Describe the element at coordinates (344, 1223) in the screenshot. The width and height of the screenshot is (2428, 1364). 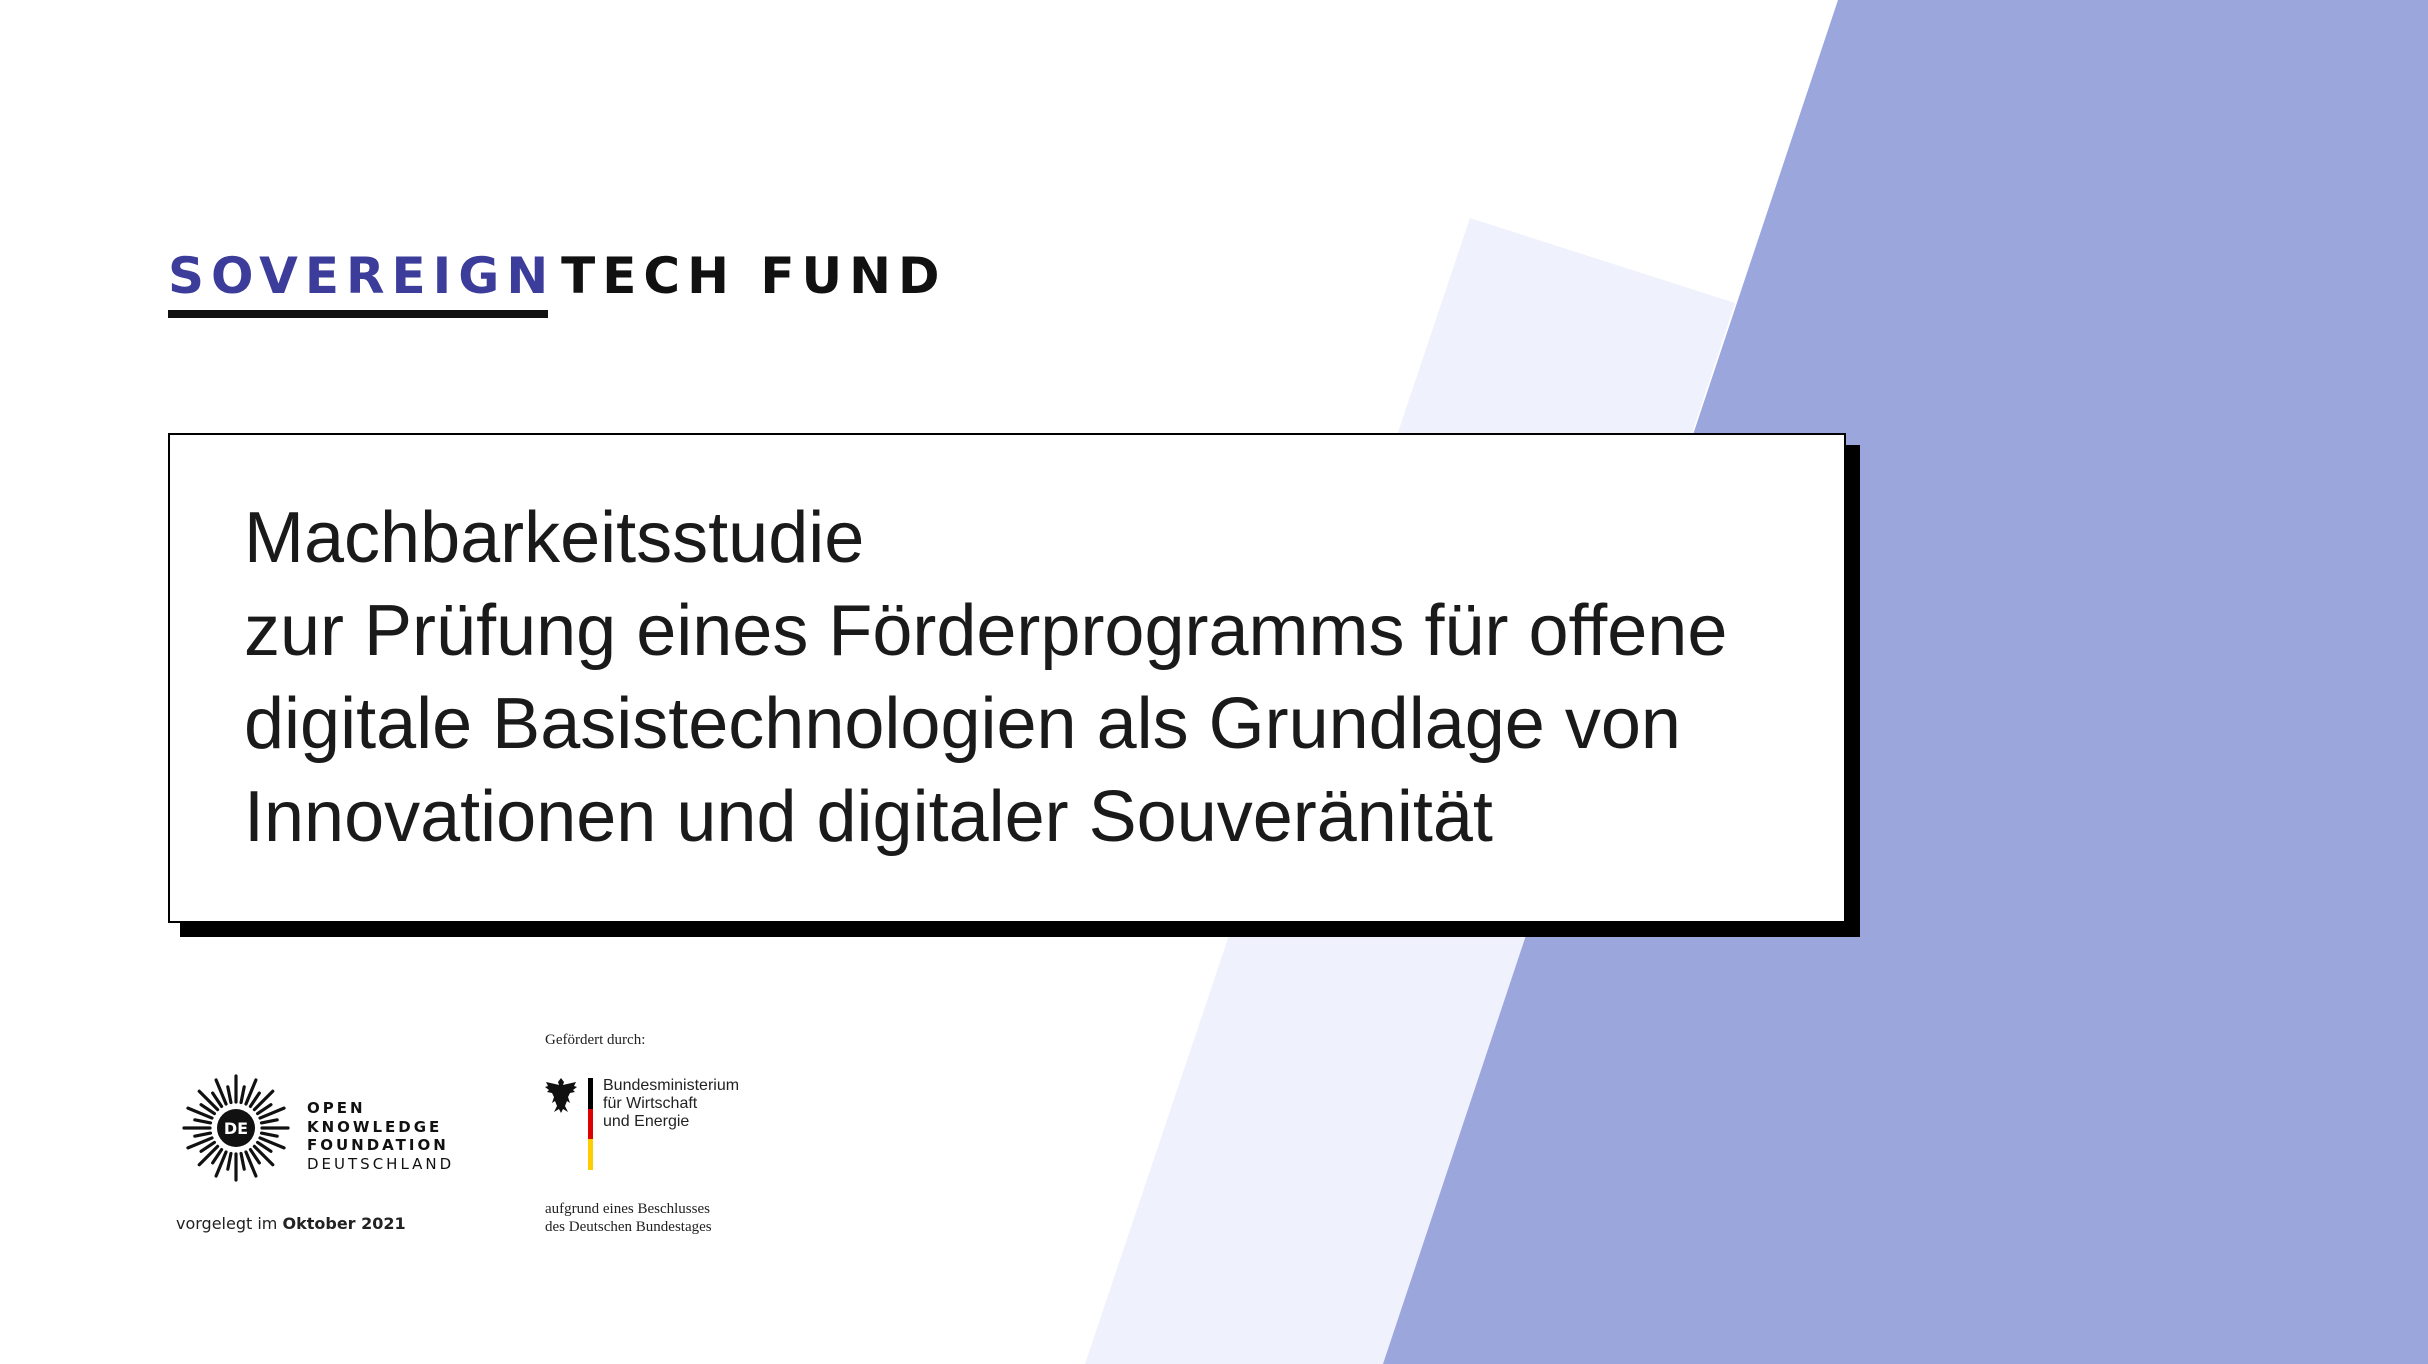
I see `submitted-date: Oktober 2021` at that location.